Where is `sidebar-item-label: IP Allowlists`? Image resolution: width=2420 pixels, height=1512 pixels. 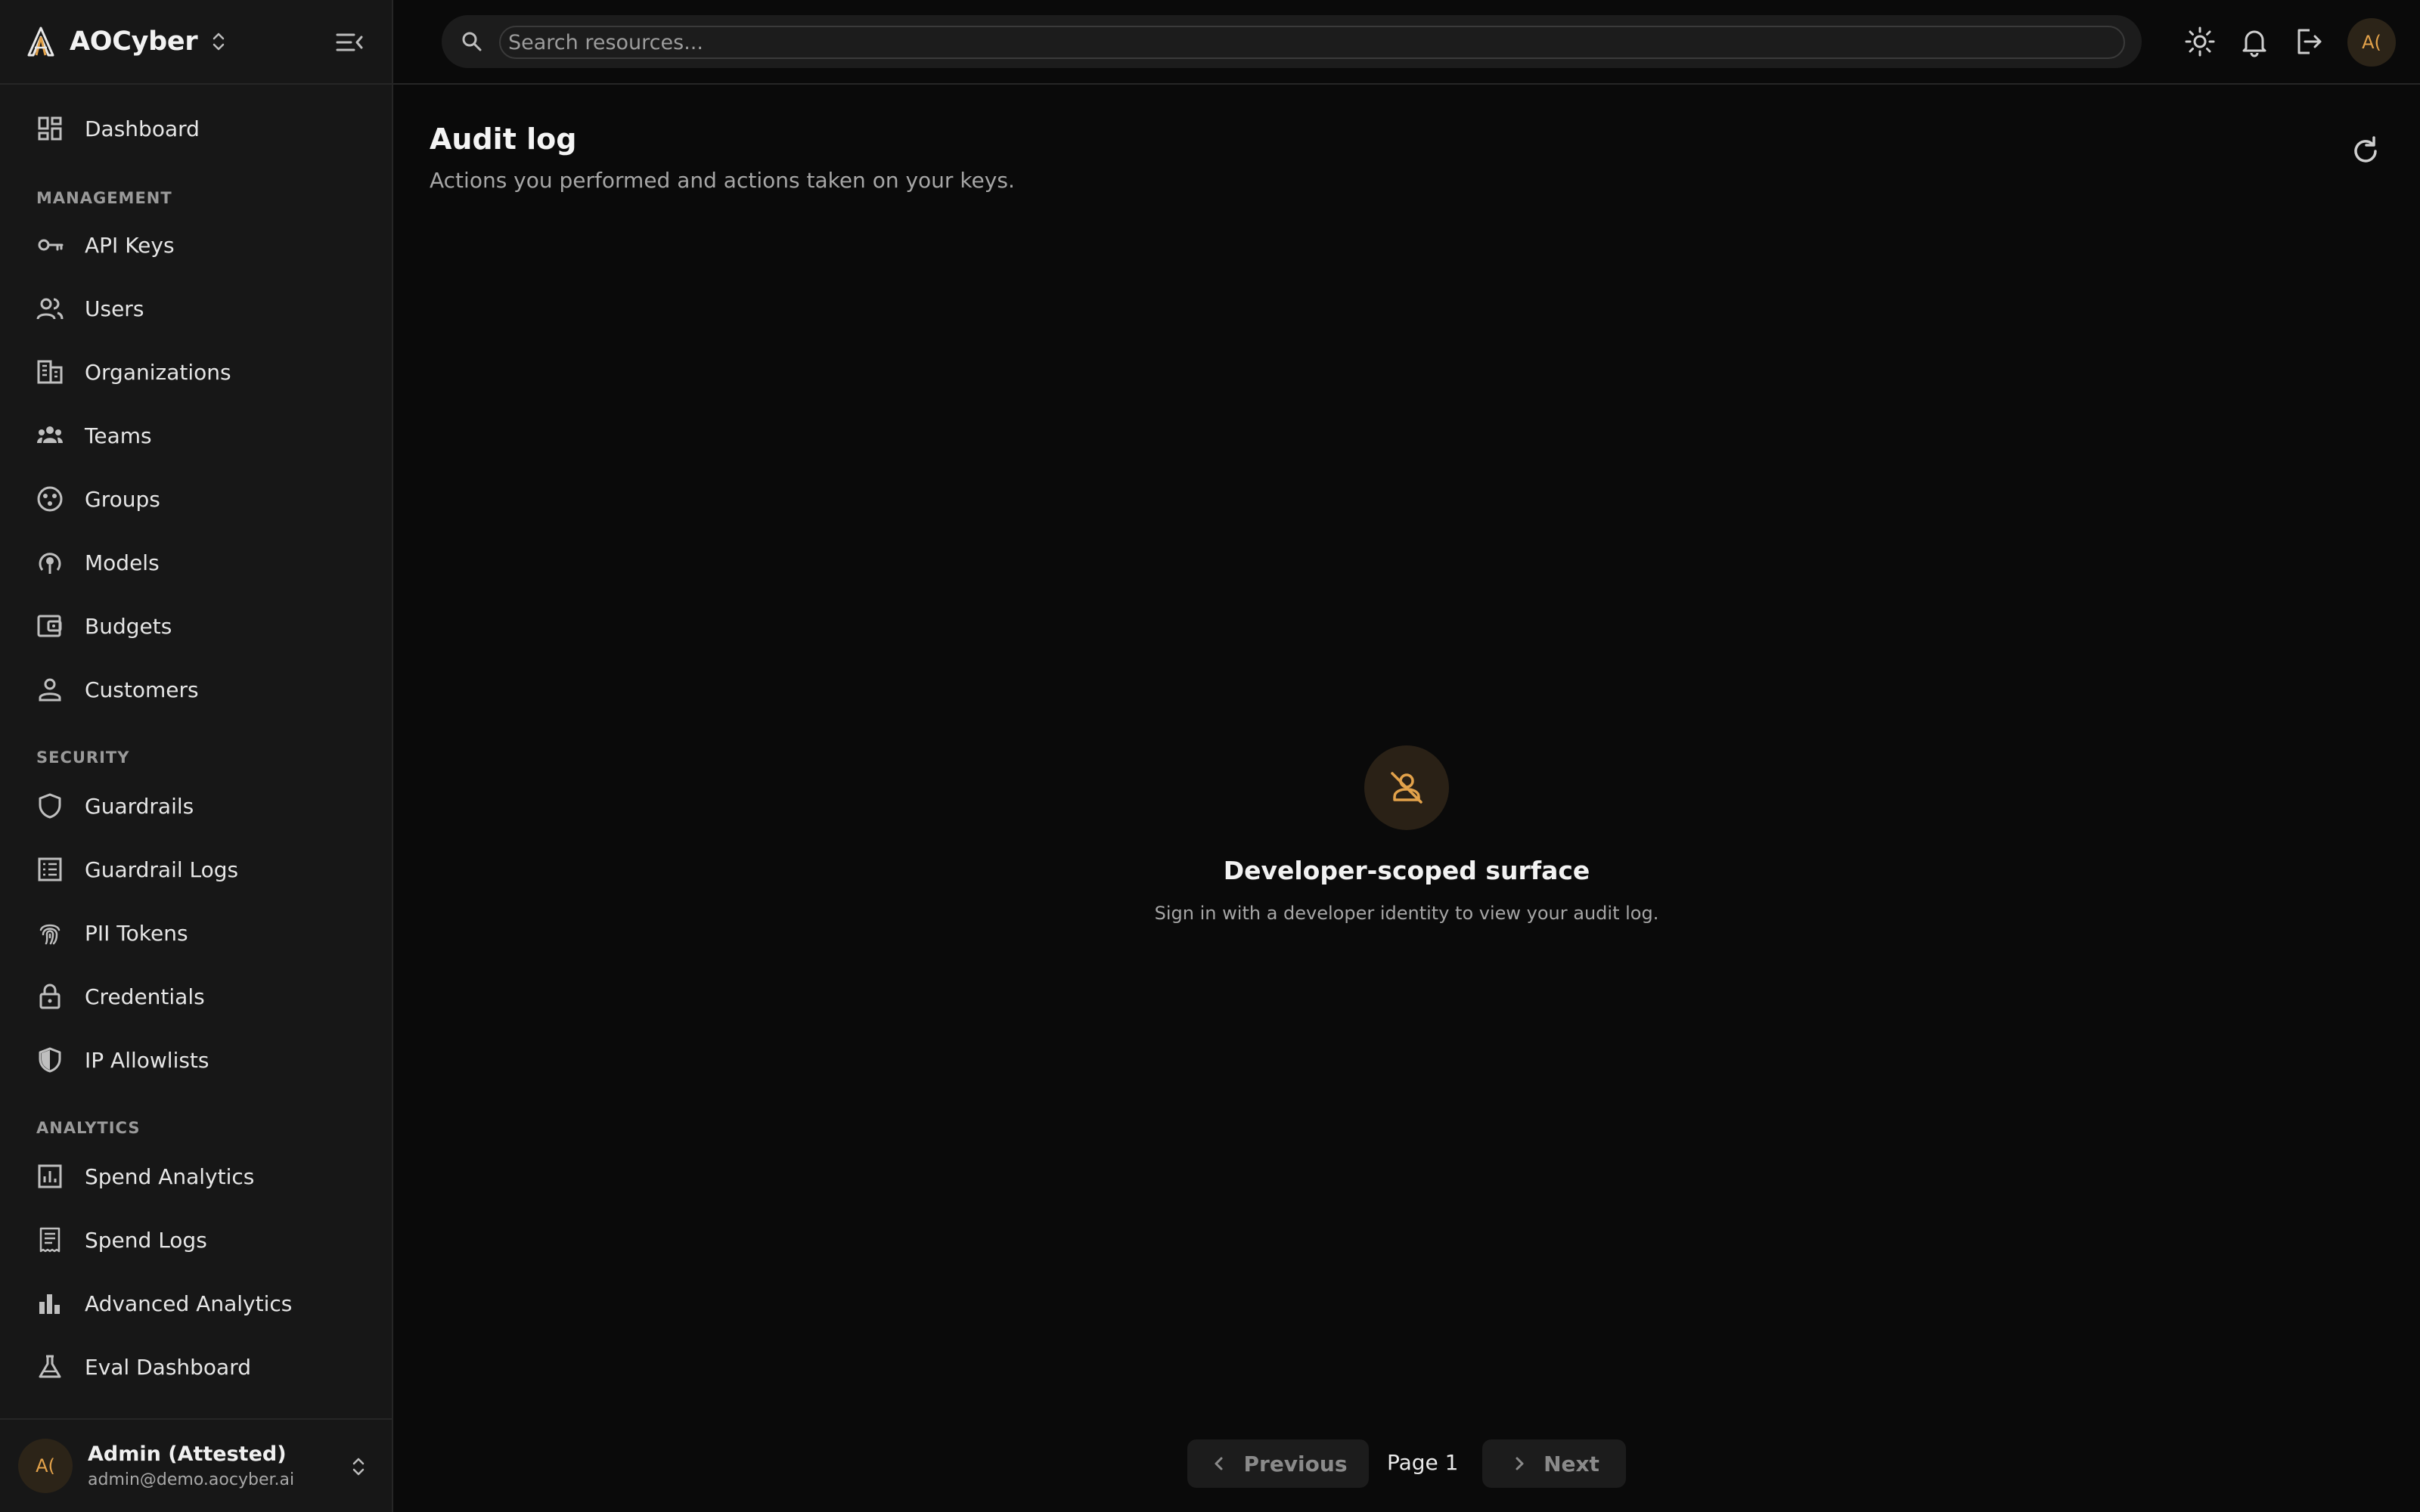
sidebar-item-label: IP Allowlists is located at coordinates (147, 1060).